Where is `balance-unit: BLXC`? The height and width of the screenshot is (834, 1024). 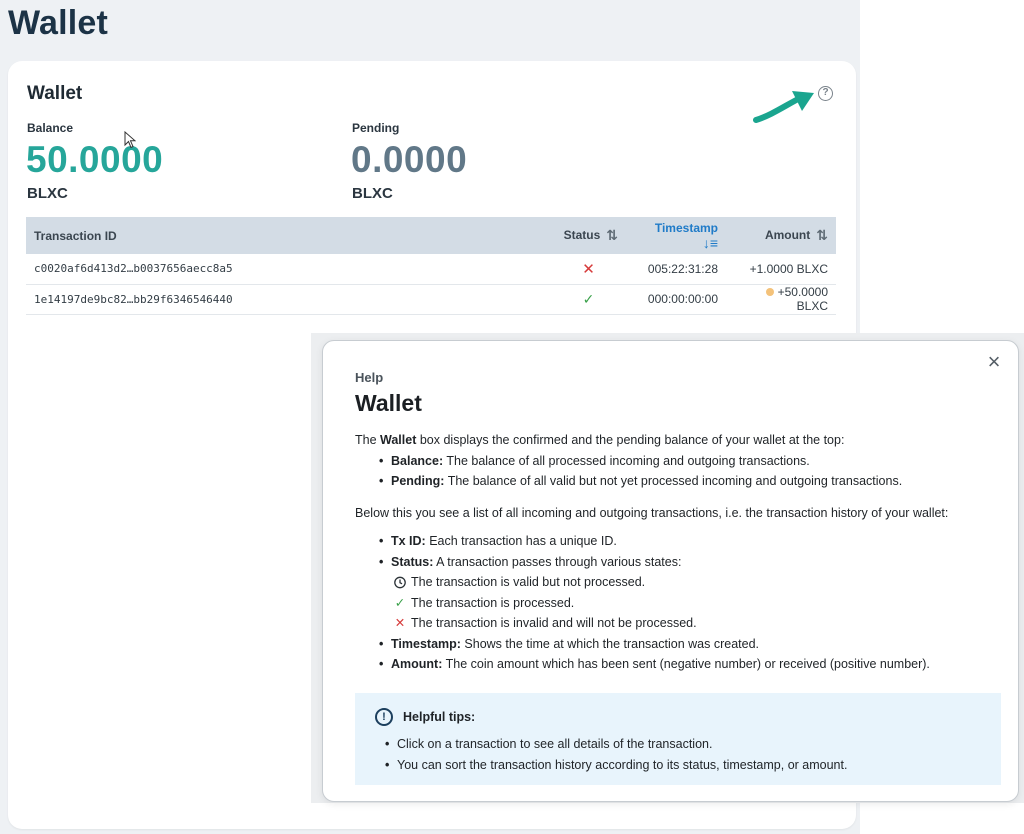 balance-unit: BLXC is located at coordinates (47, 193).